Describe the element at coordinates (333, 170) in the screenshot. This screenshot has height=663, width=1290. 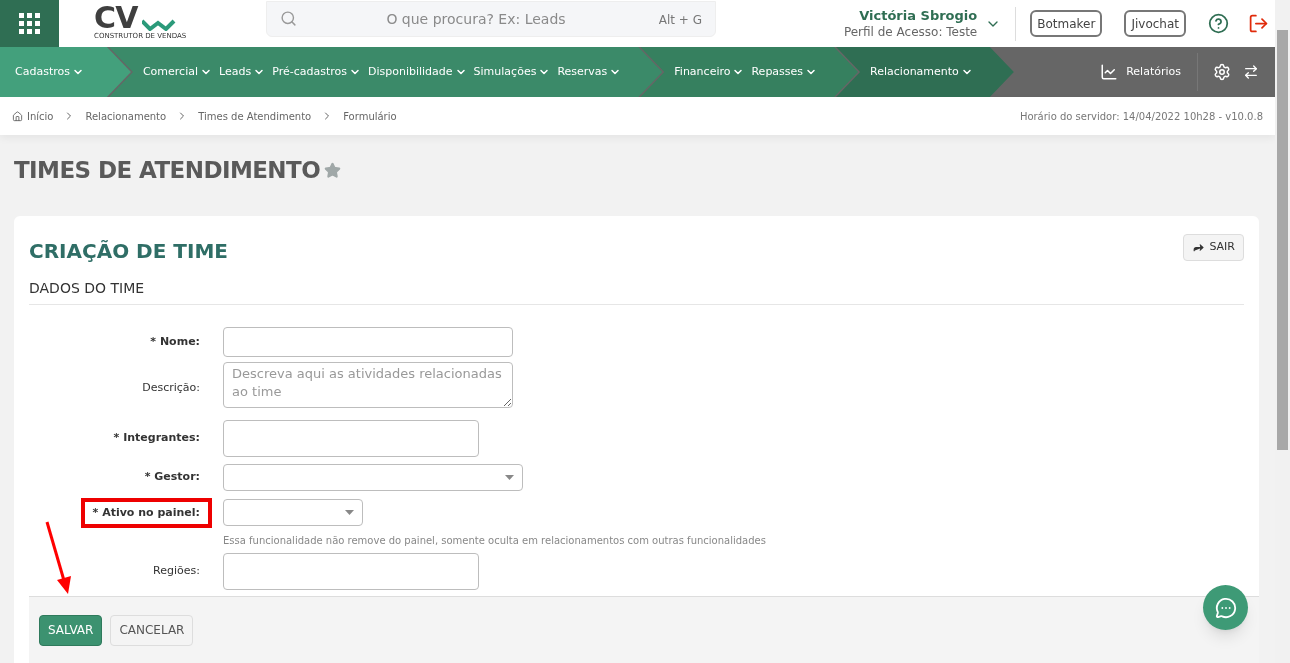
I see `star-icon` at that location.